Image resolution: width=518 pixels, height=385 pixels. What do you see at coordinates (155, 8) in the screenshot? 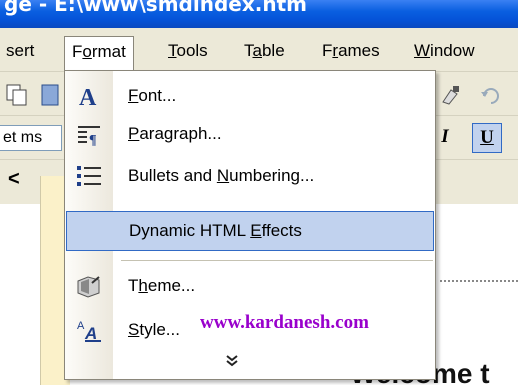
I see `window-title: ge - E:\www\smdindex.htm` at bounding box center [155, 8].